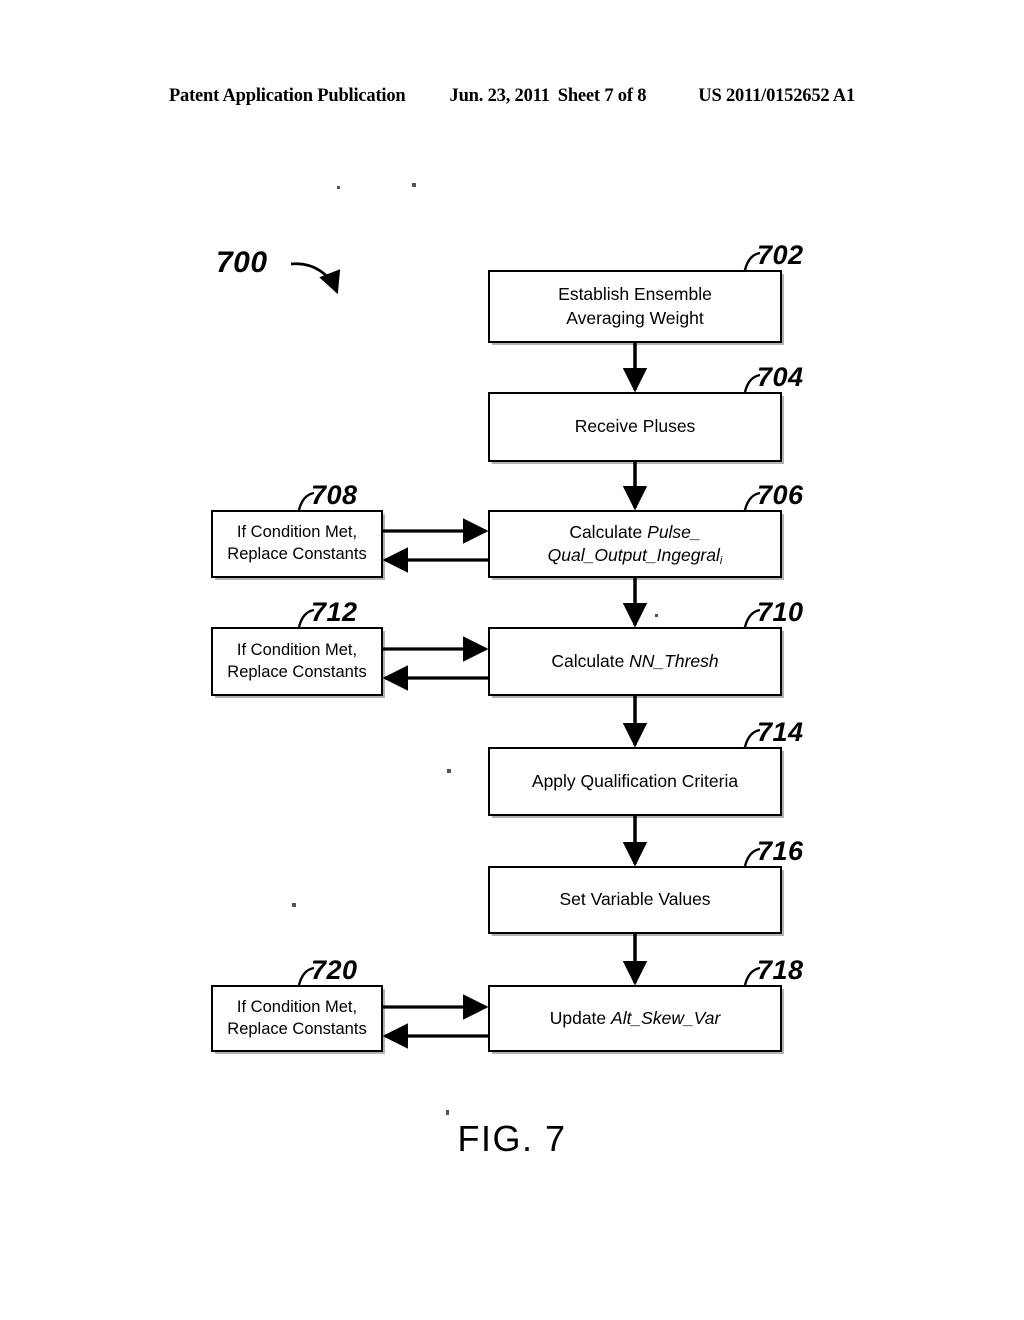 The width and height of the screenshot is (1024, 1320). I want to click on process-box-718: Update Alt_Skew_Var, so click(635, 1018).